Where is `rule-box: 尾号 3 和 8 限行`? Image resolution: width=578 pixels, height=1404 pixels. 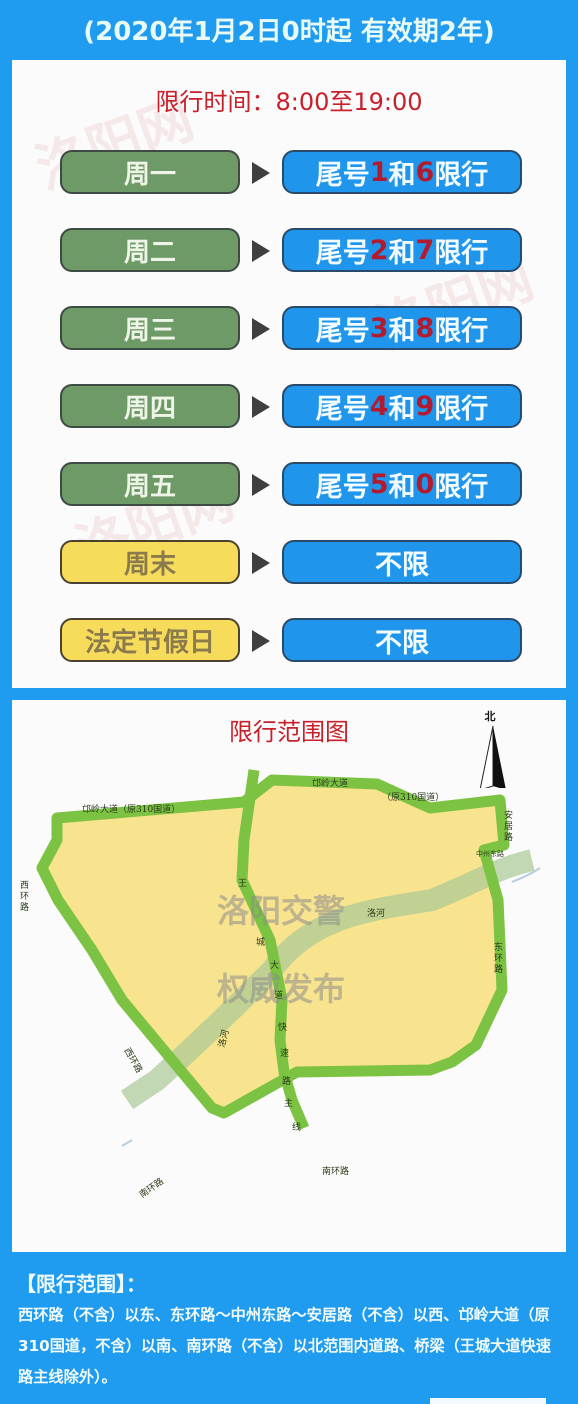 rule-box: 尾号 3 和 8 限行 is located at coordinates (402, 328).